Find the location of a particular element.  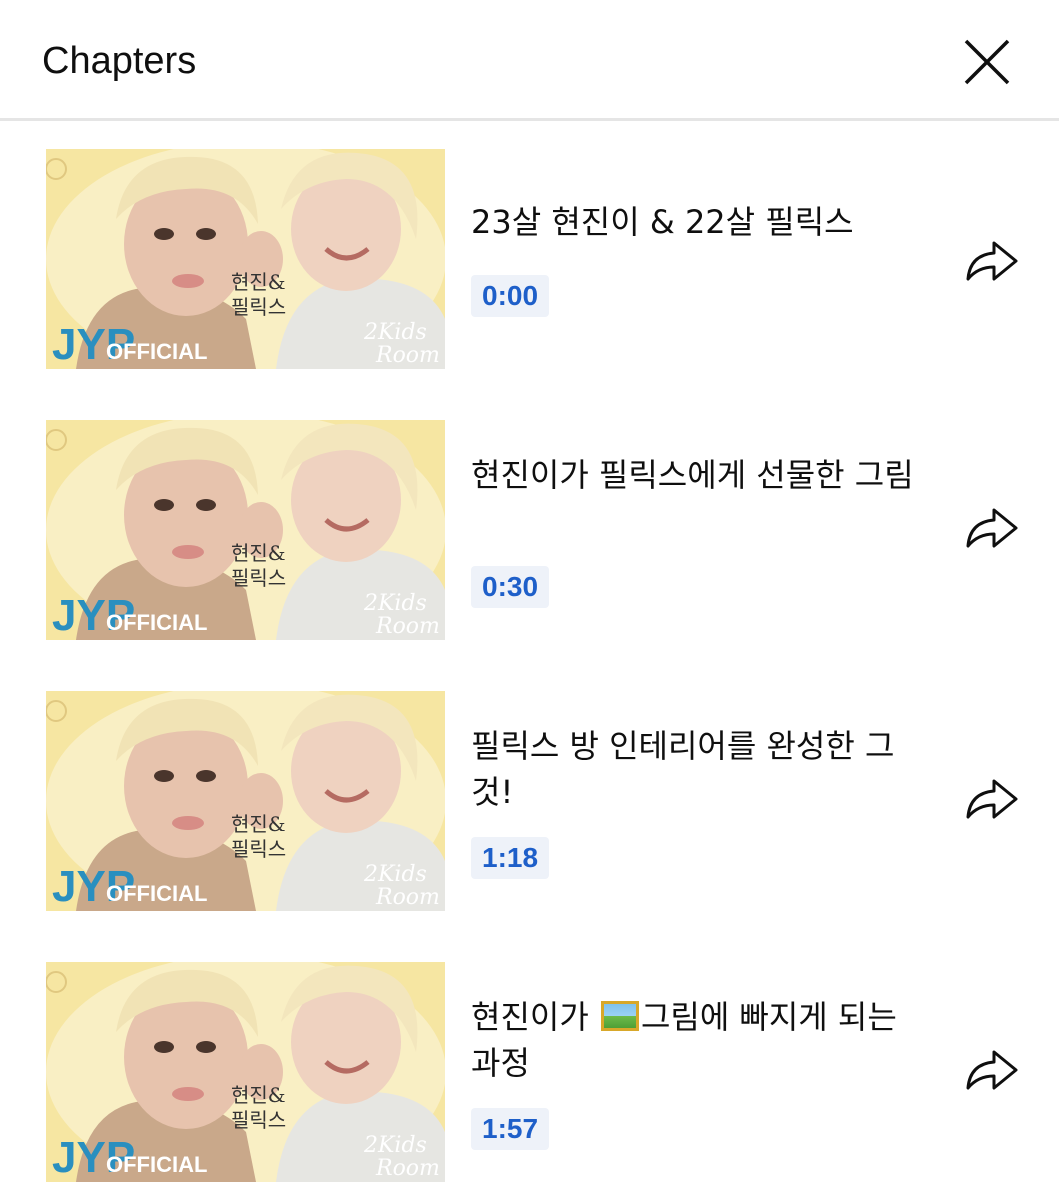

framed-picture-emoji-icon is located at coordinates (619, 1016).